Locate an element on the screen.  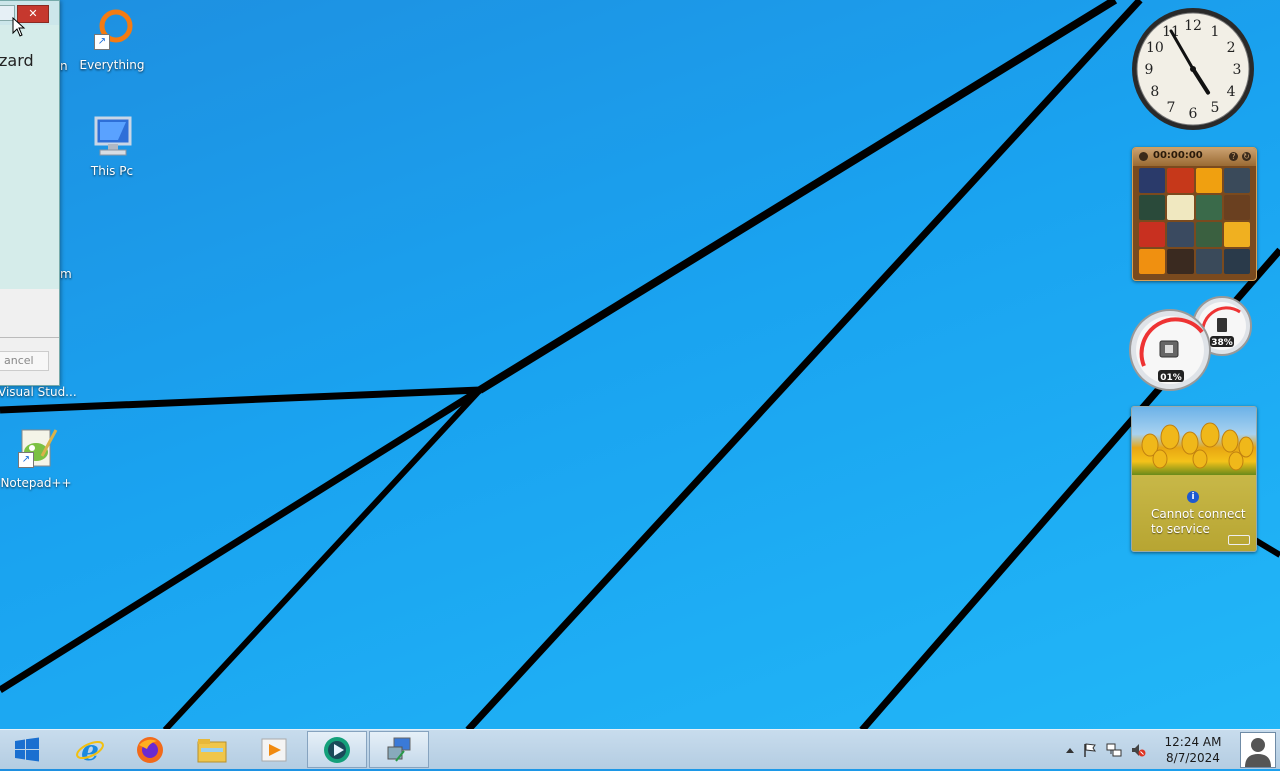
taskbar-file-explorer is located at coordinates (212, 749).